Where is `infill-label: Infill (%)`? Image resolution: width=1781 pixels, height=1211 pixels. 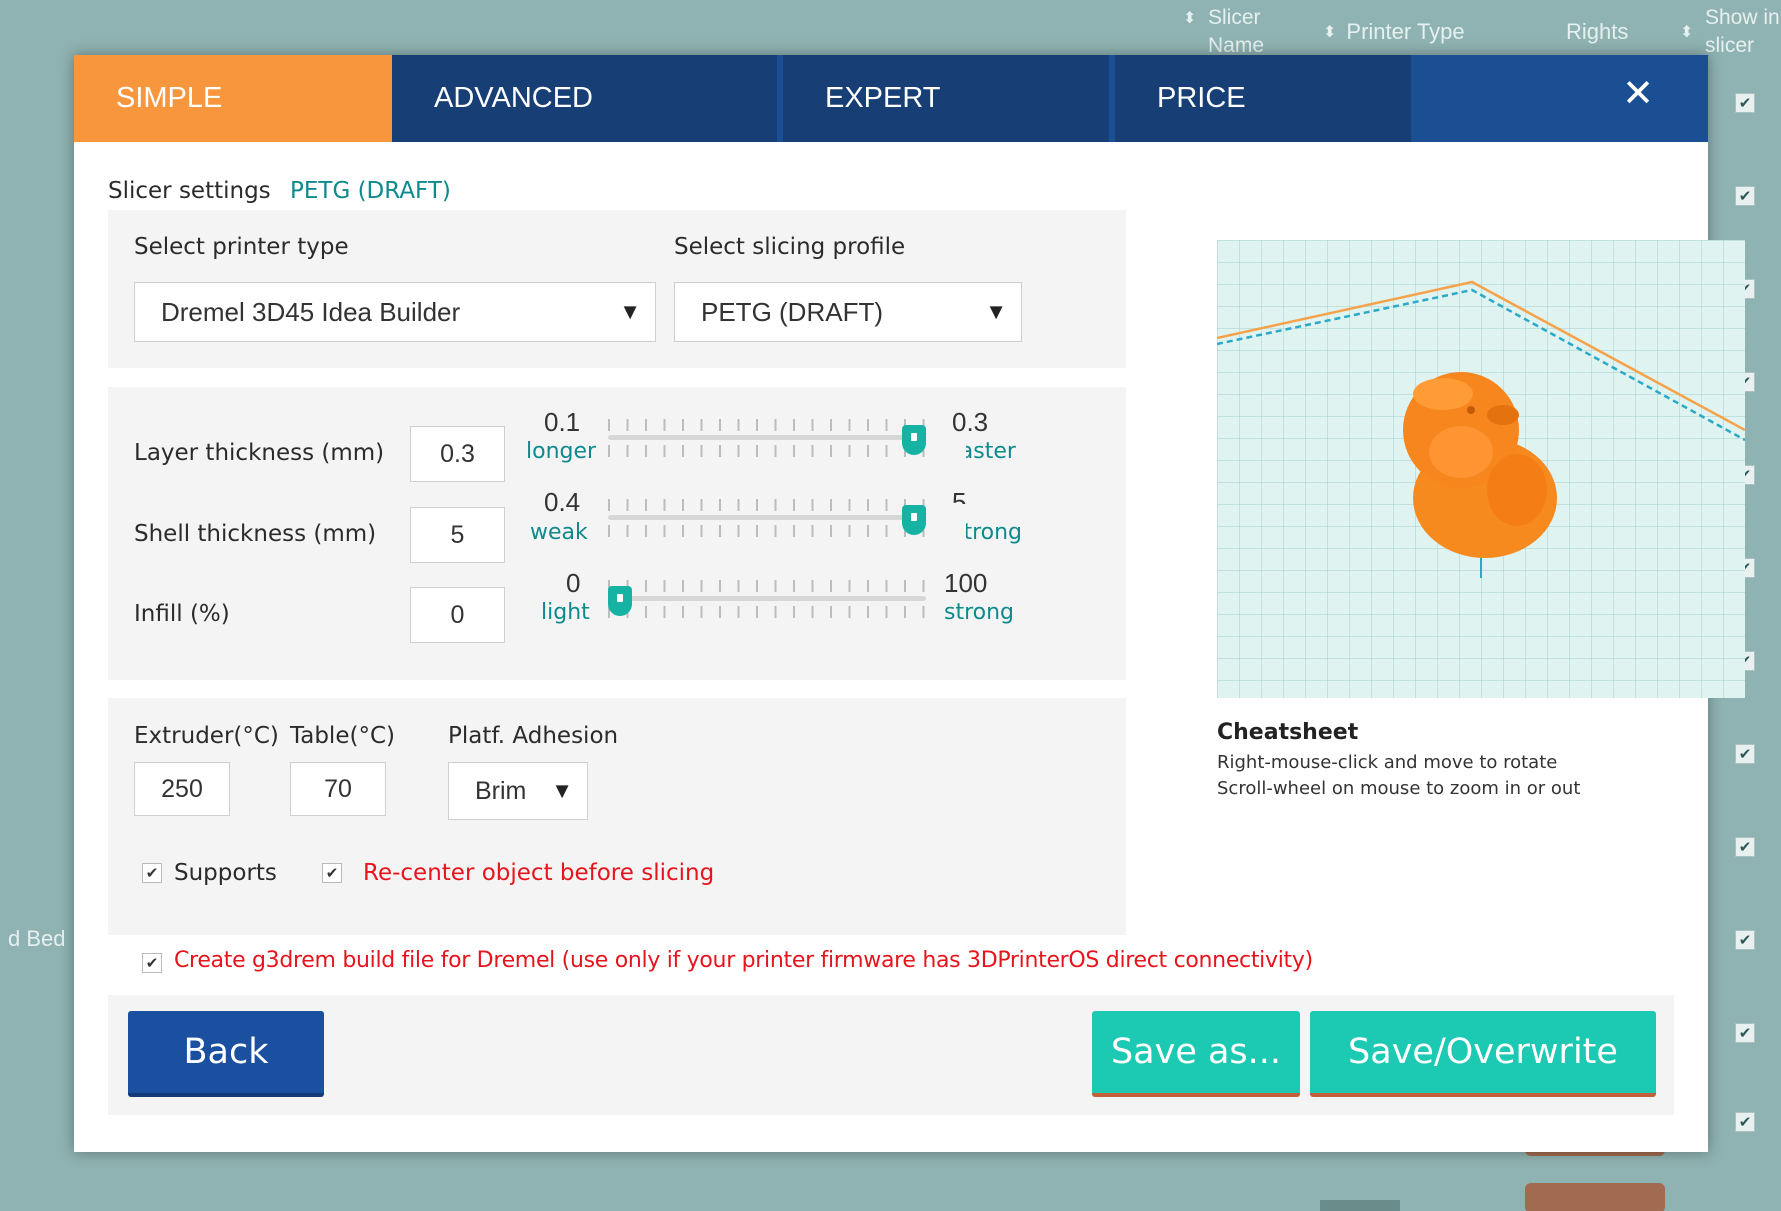 infill-label: Infill (%) is located at coordinates (182, 614).